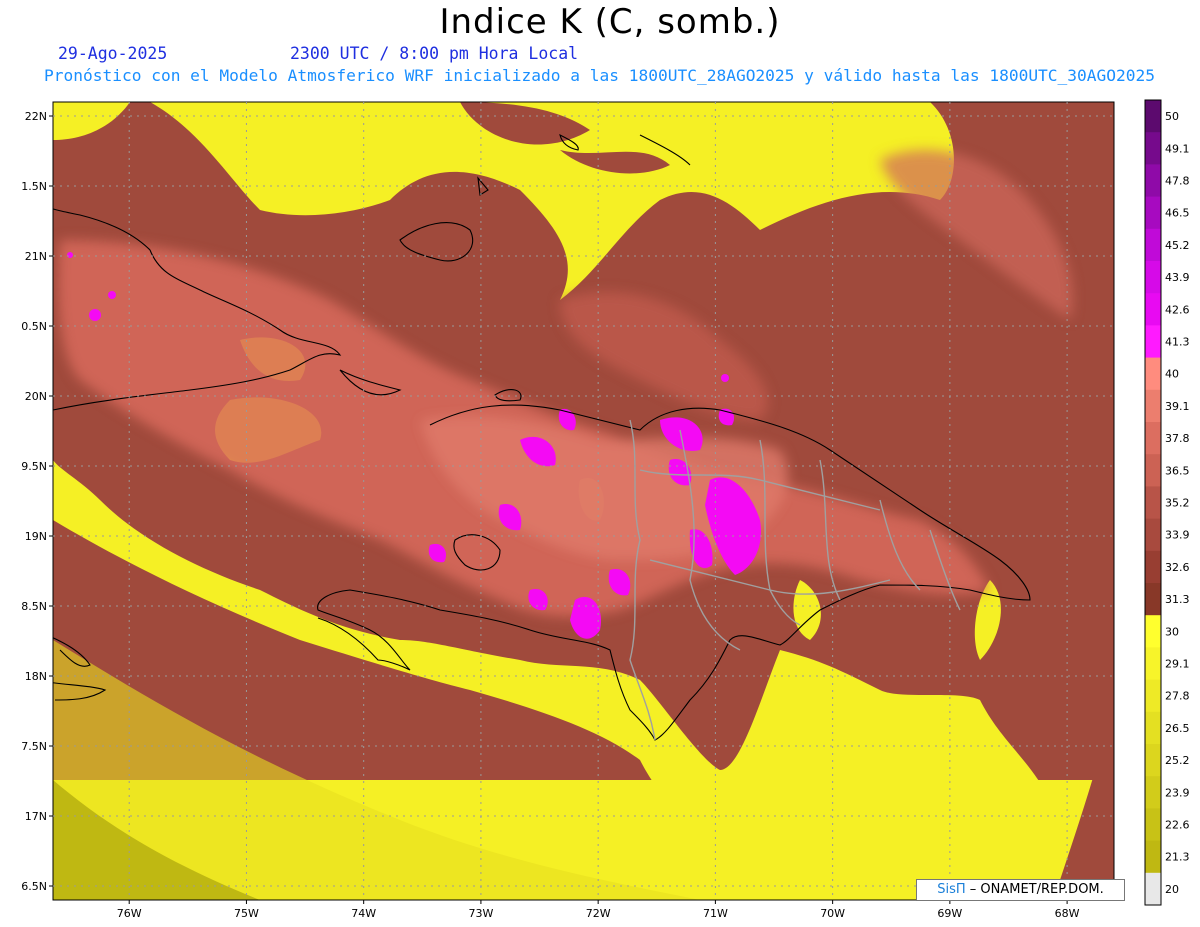  I want to click on colorbar-label: 36.5, so click(1177, 470).